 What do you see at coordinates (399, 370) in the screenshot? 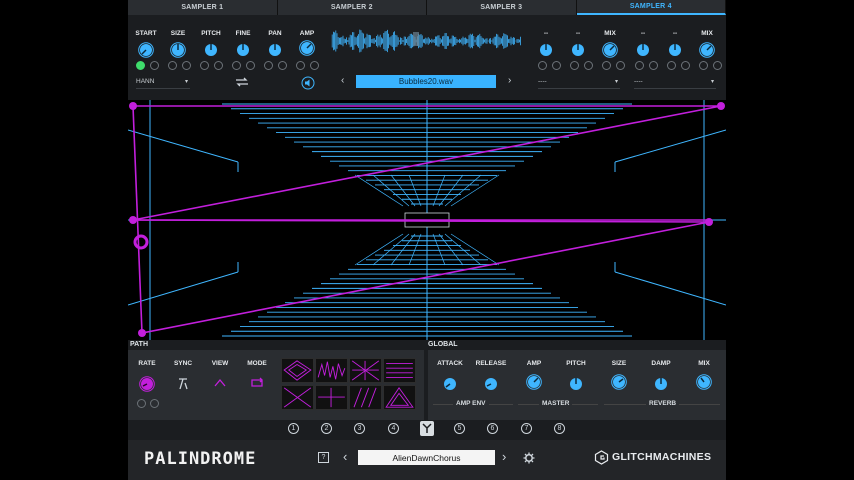
I see `pattern-lines` at bounding box center [399, 370].